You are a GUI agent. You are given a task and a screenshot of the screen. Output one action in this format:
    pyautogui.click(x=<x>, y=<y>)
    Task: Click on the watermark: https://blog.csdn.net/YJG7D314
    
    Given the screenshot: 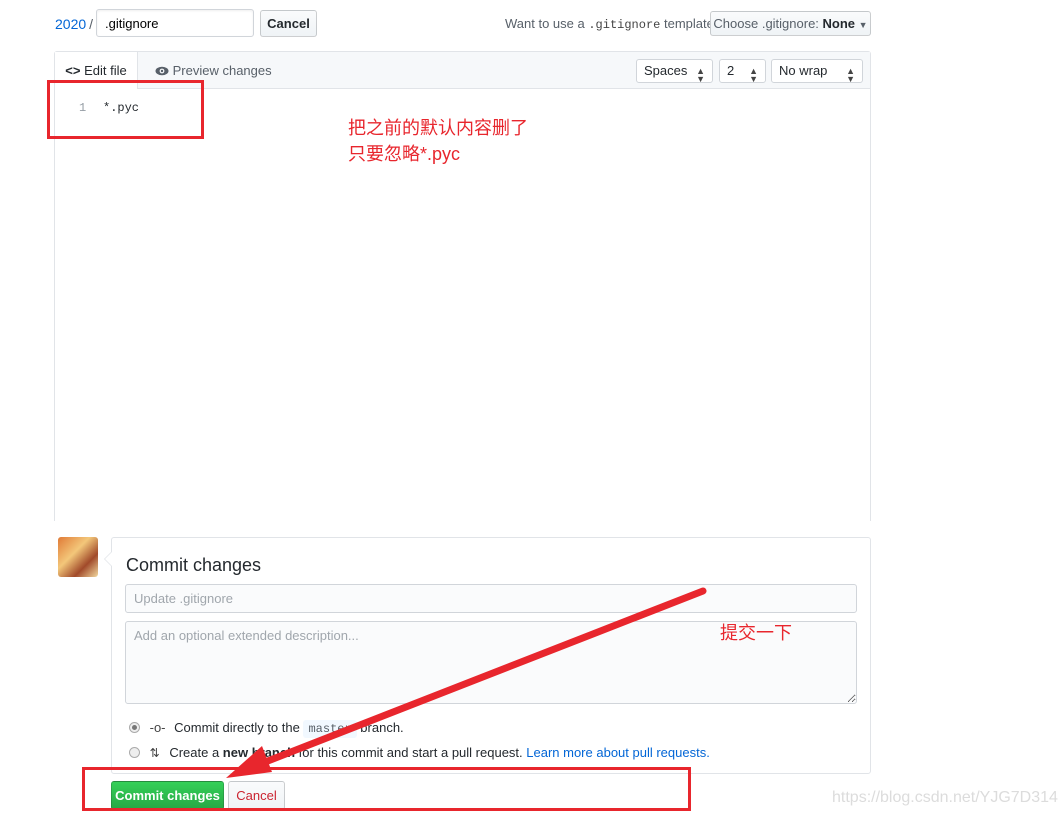 What is the action you would take?
    pyautogui.click(x=945, y=797)
    